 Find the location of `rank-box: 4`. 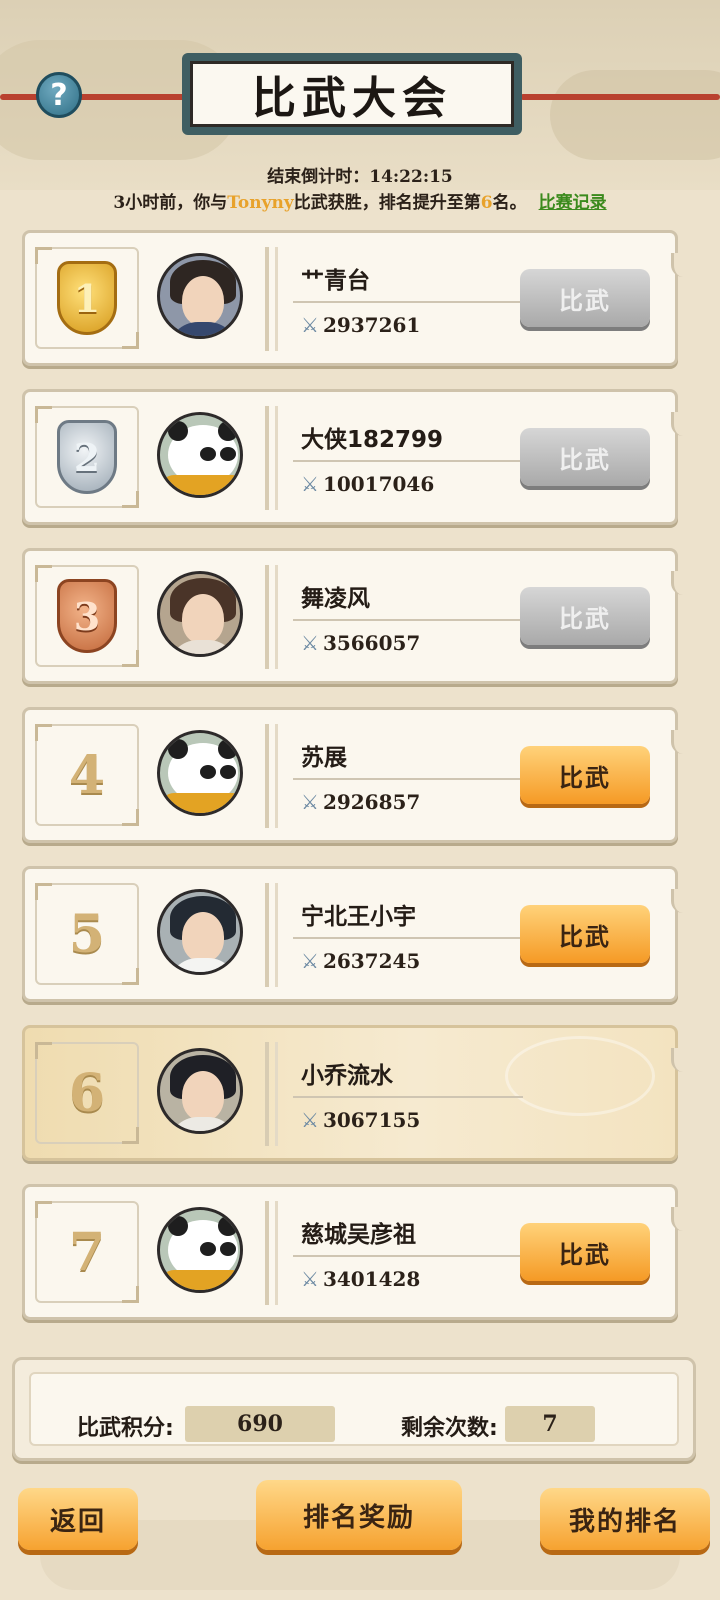

rank-box: 4 is located at coordinates (87, 775).